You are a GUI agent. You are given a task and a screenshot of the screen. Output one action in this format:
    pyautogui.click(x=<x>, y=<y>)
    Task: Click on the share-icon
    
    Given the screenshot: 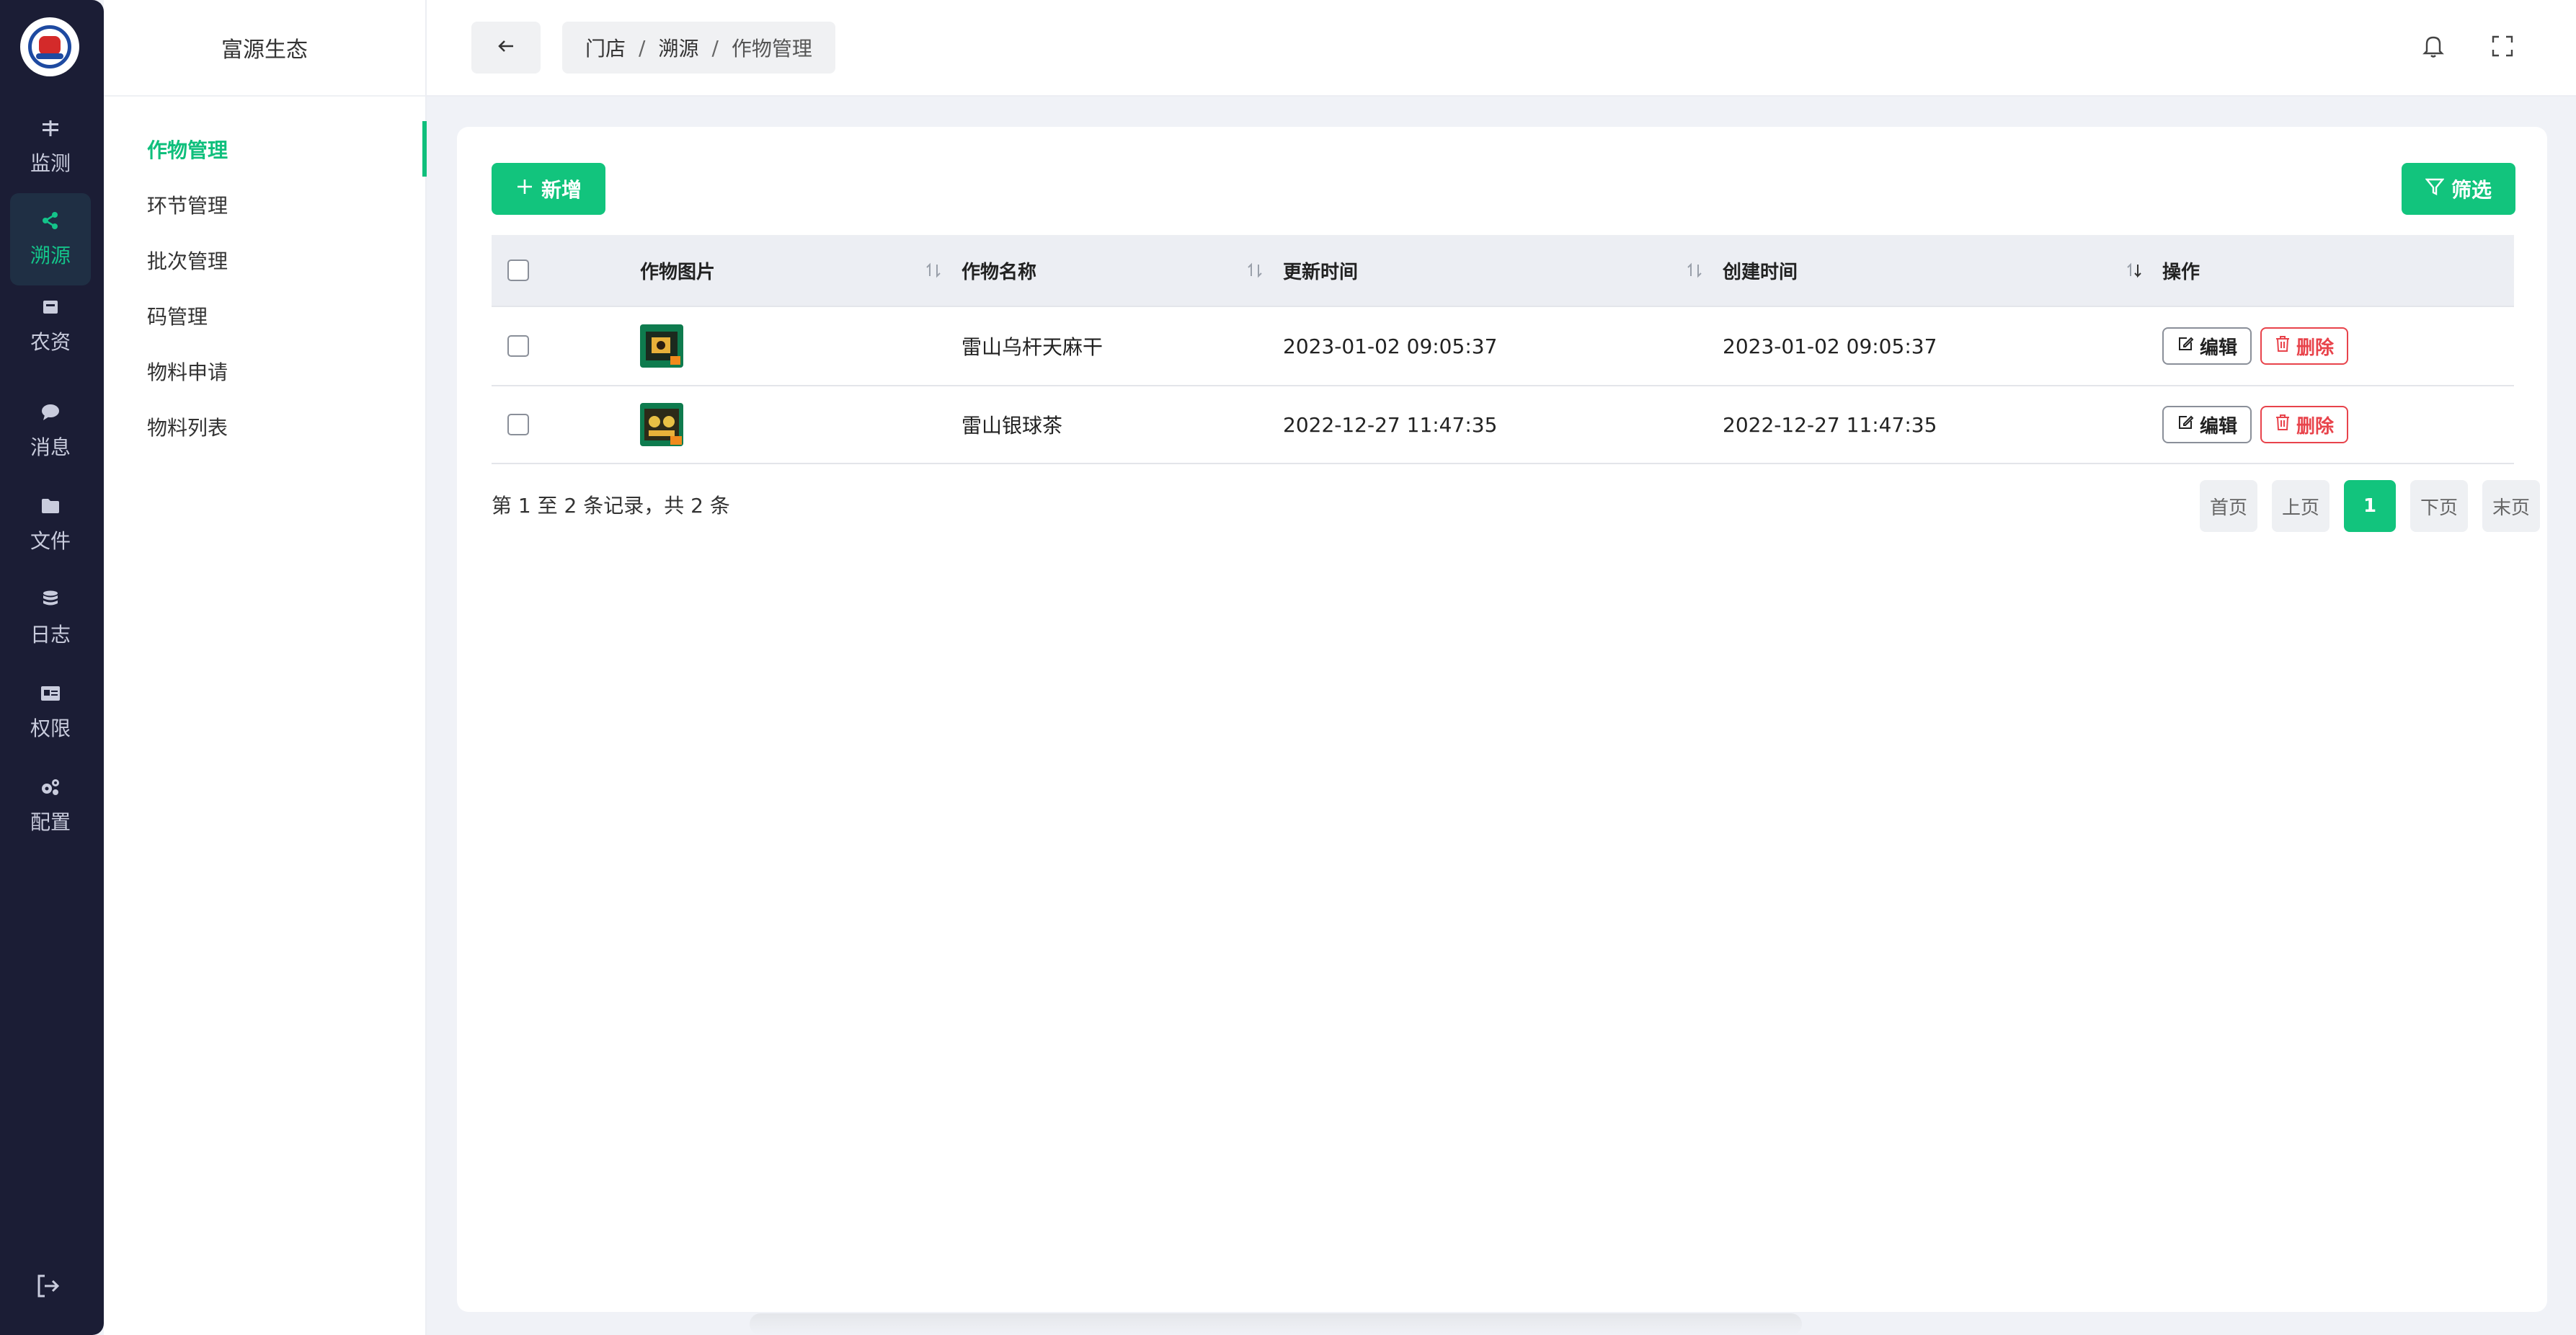 What is the action you would take?
    pyautogui.click(x=50, y=220)
    